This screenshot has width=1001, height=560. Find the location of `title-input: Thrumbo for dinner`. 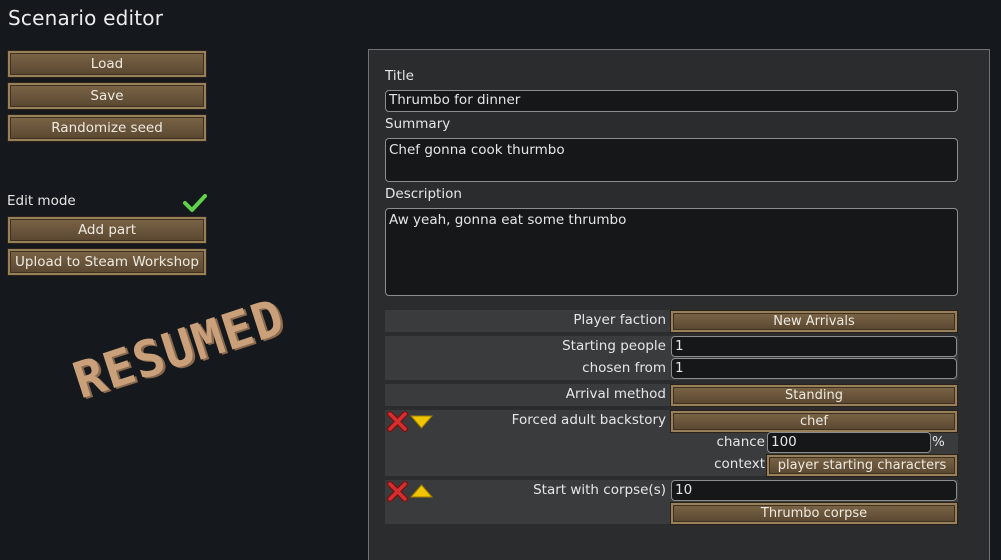

title-input: Thrumbo for dinner is located at coordinates (671, 101).